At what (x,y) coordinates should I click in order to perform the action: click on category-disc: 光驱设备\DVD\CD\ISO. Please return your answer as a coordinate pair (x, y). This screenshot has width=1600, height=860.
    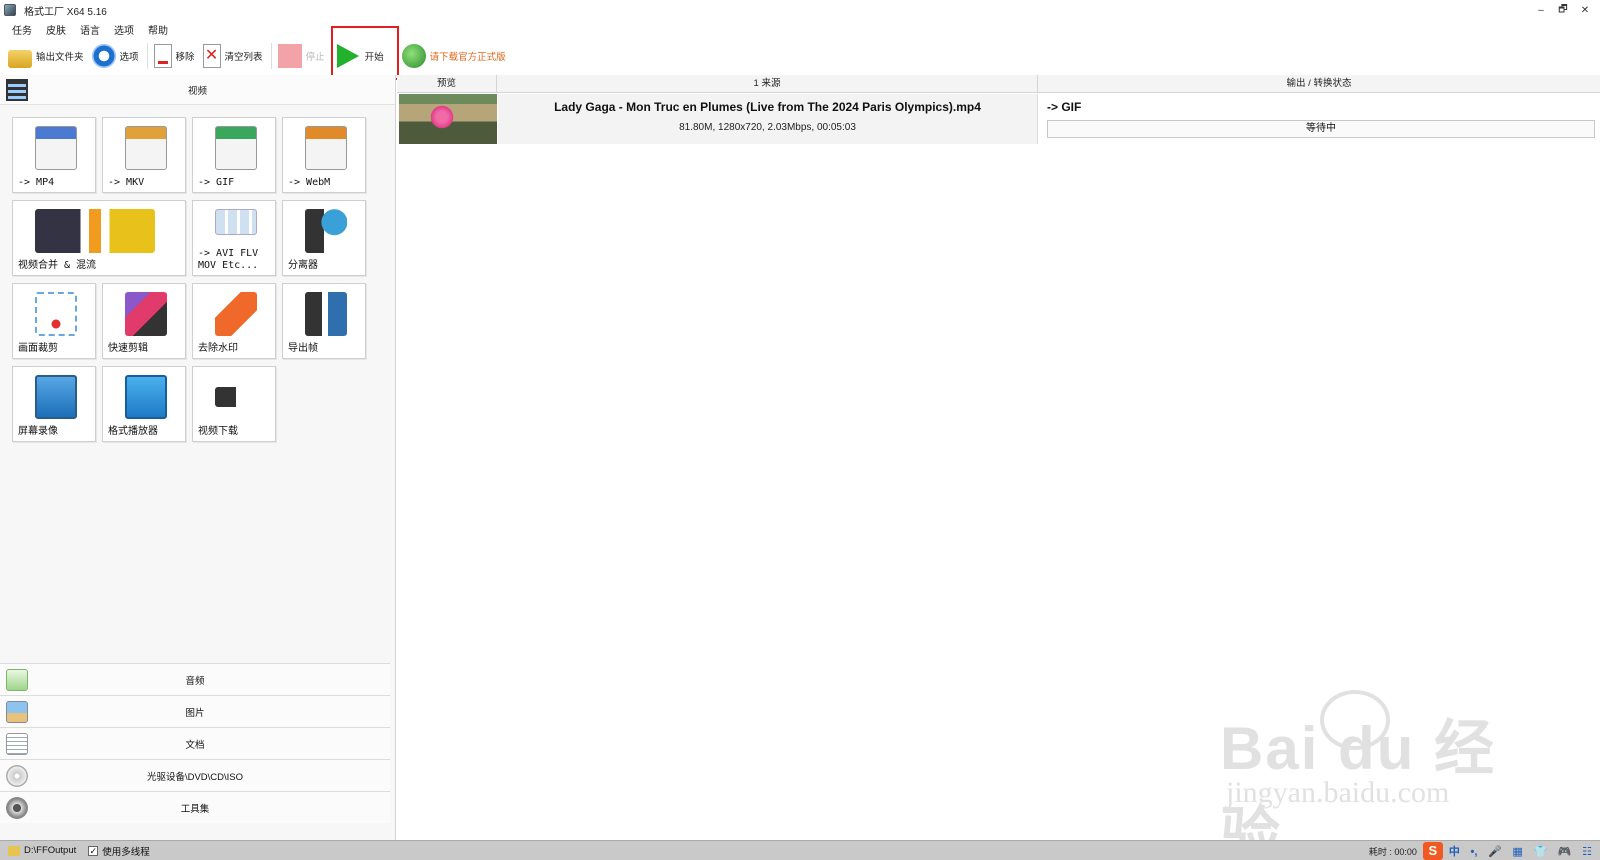
    Looking at the image, I should click on (195, 775).